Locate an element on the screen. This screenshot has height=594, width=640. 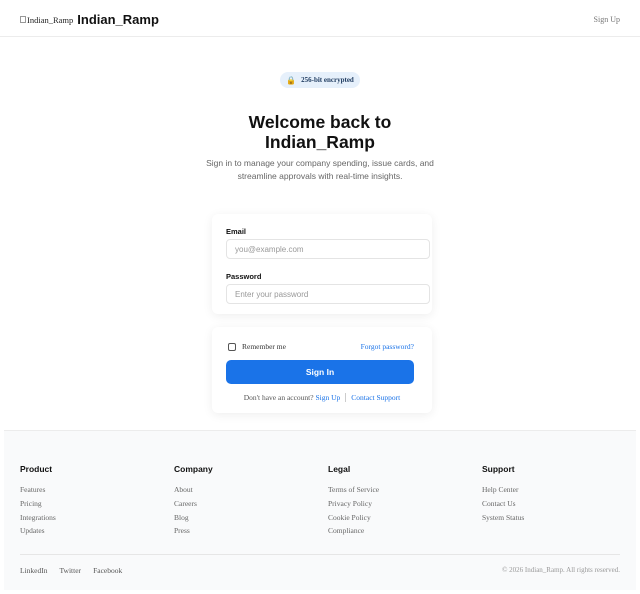
footer-link: About is located at coordinates (193, 490).